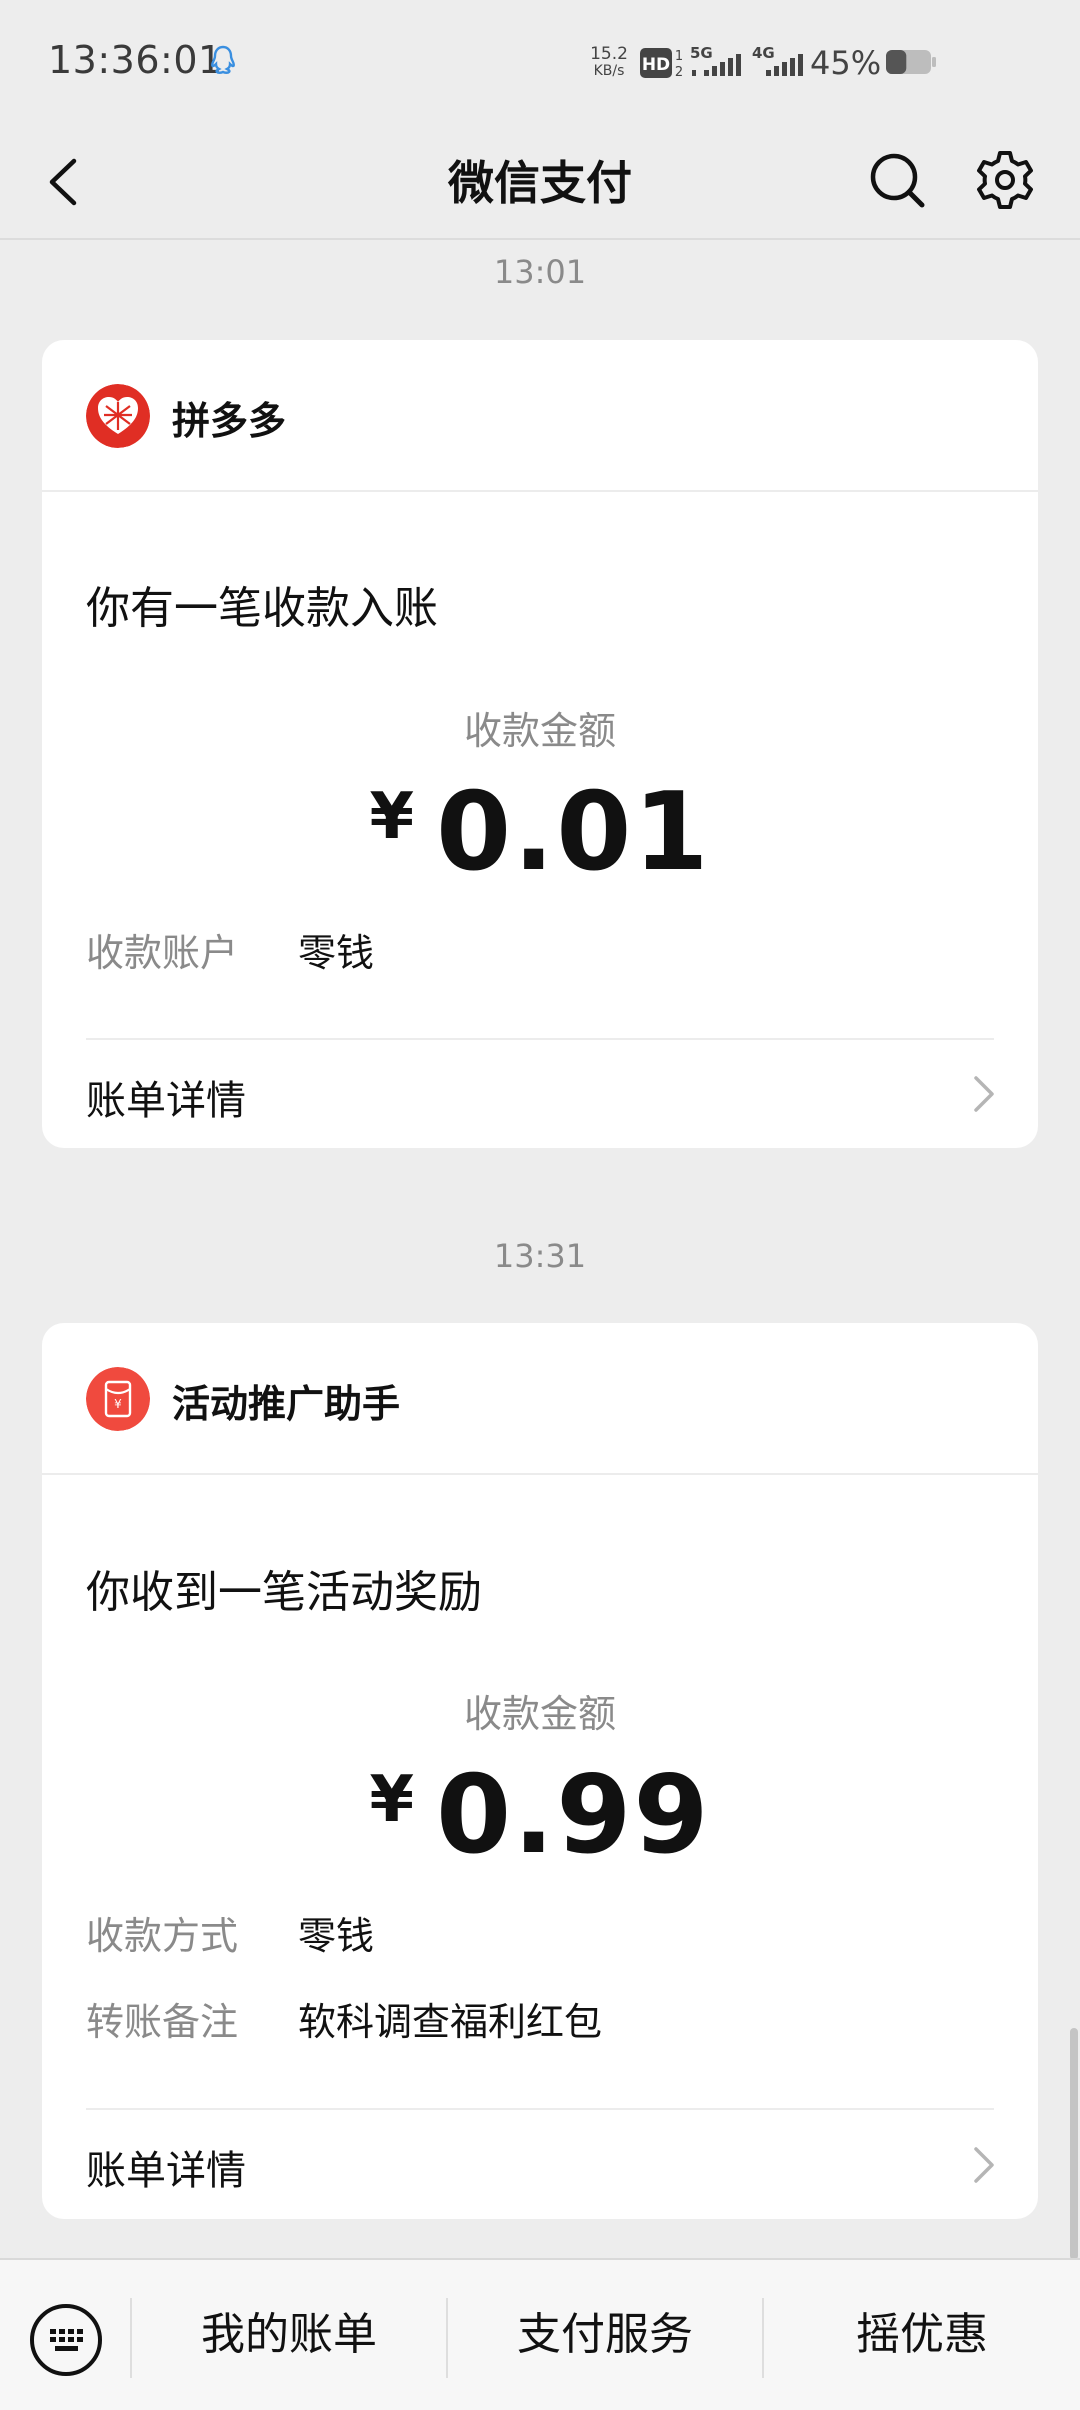 Image resolution: width=1080 pixels, height=2410 pixels. What do you see at coordinates (897, 180) in the screenshot?
I see `search-icon` at bounding box center [897, 180].